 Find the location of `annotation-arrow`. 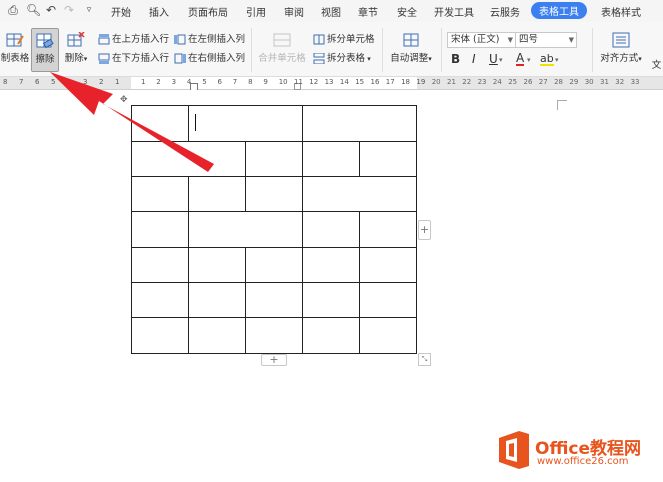

annotation-arrow is located at coordinates (132, 122).